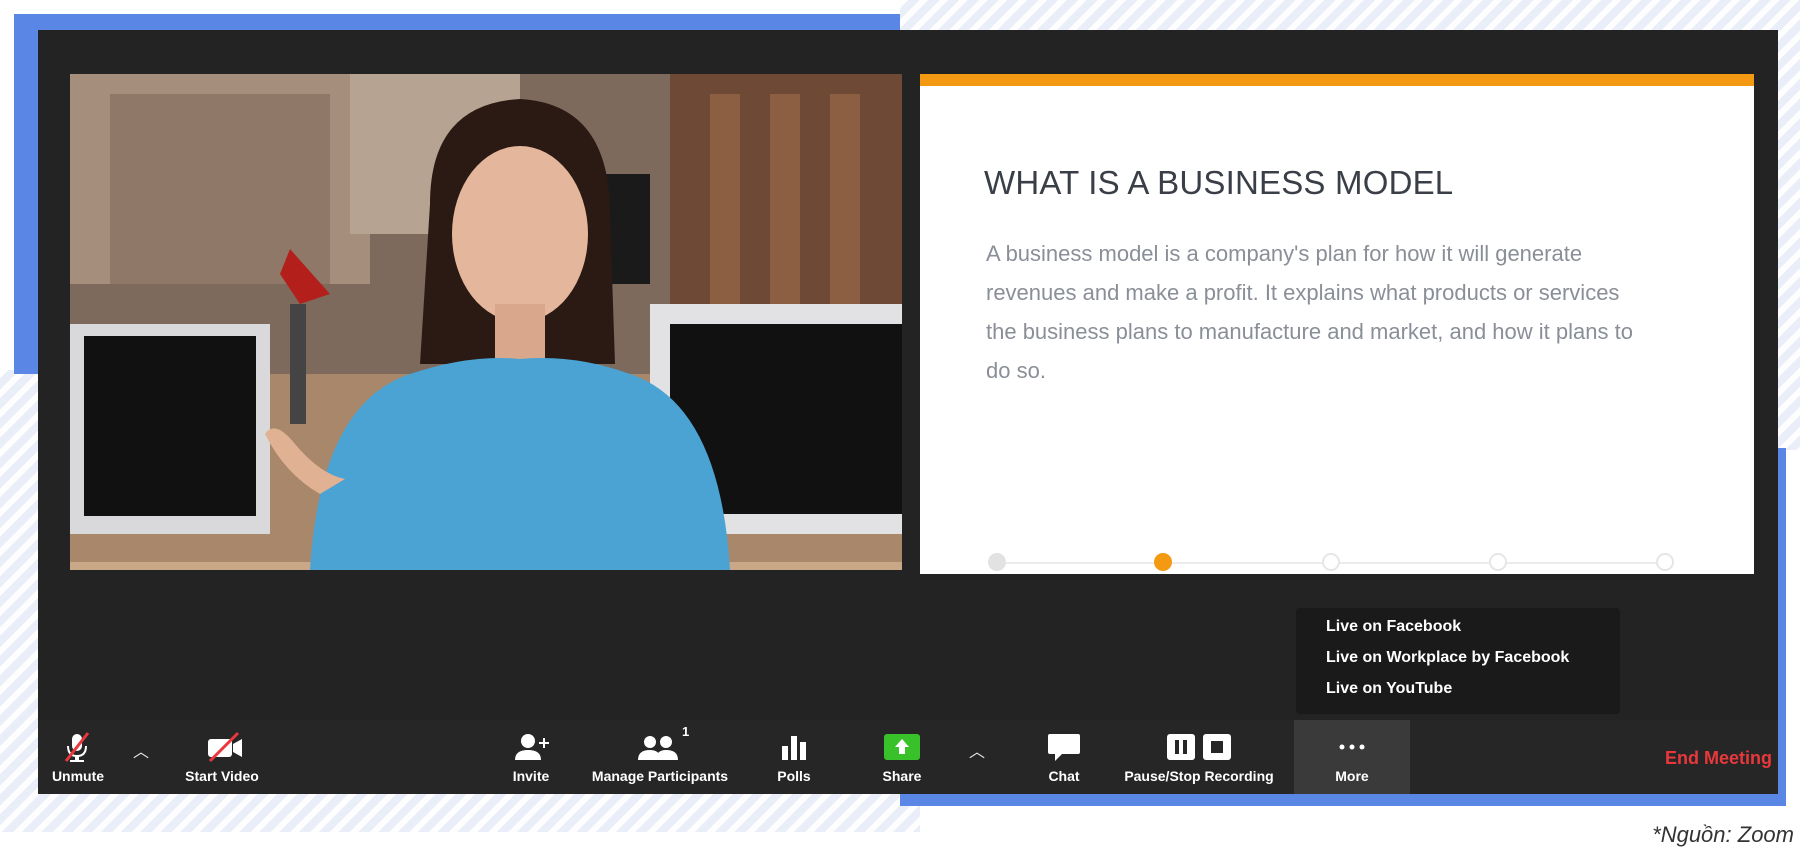 The width and height of the screenshot is (1800, 852). What do you see at coordinates (1199, 776) in the screenshot?
I see `pause-stop-recording-label: Pause/Stop Recording` at bounding box center [1199, 776].